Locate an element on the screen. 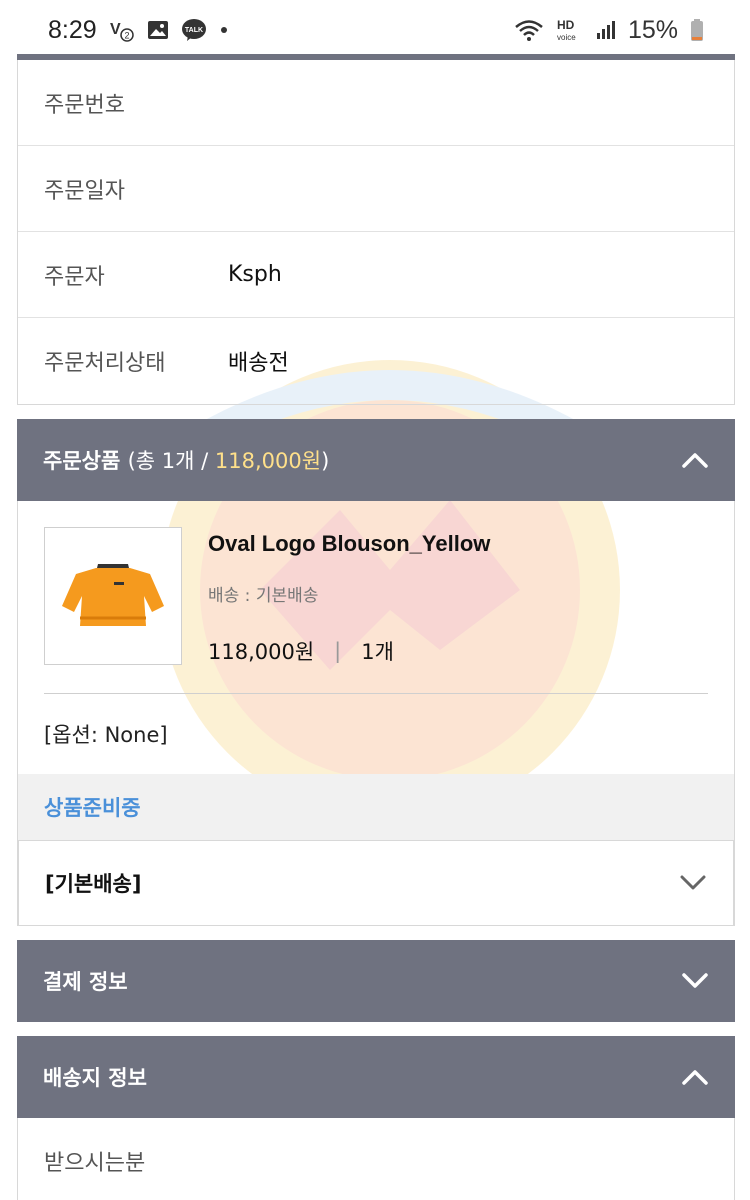  product-thumbnail is located at coordinates (113, 596).